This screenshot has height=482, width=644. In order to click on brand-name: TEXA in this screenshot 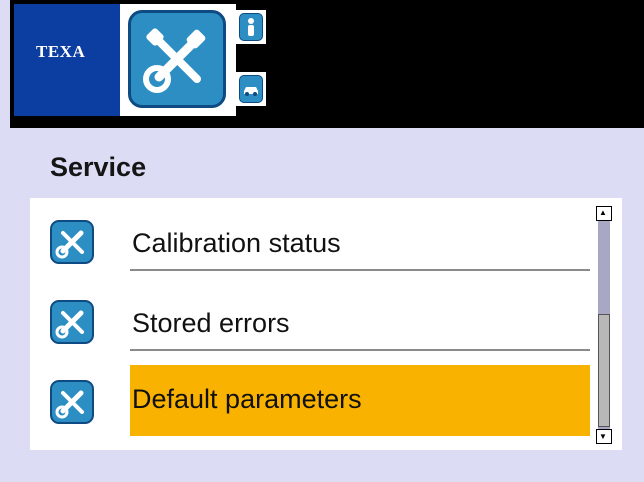, I will do `click(61, 51)`.